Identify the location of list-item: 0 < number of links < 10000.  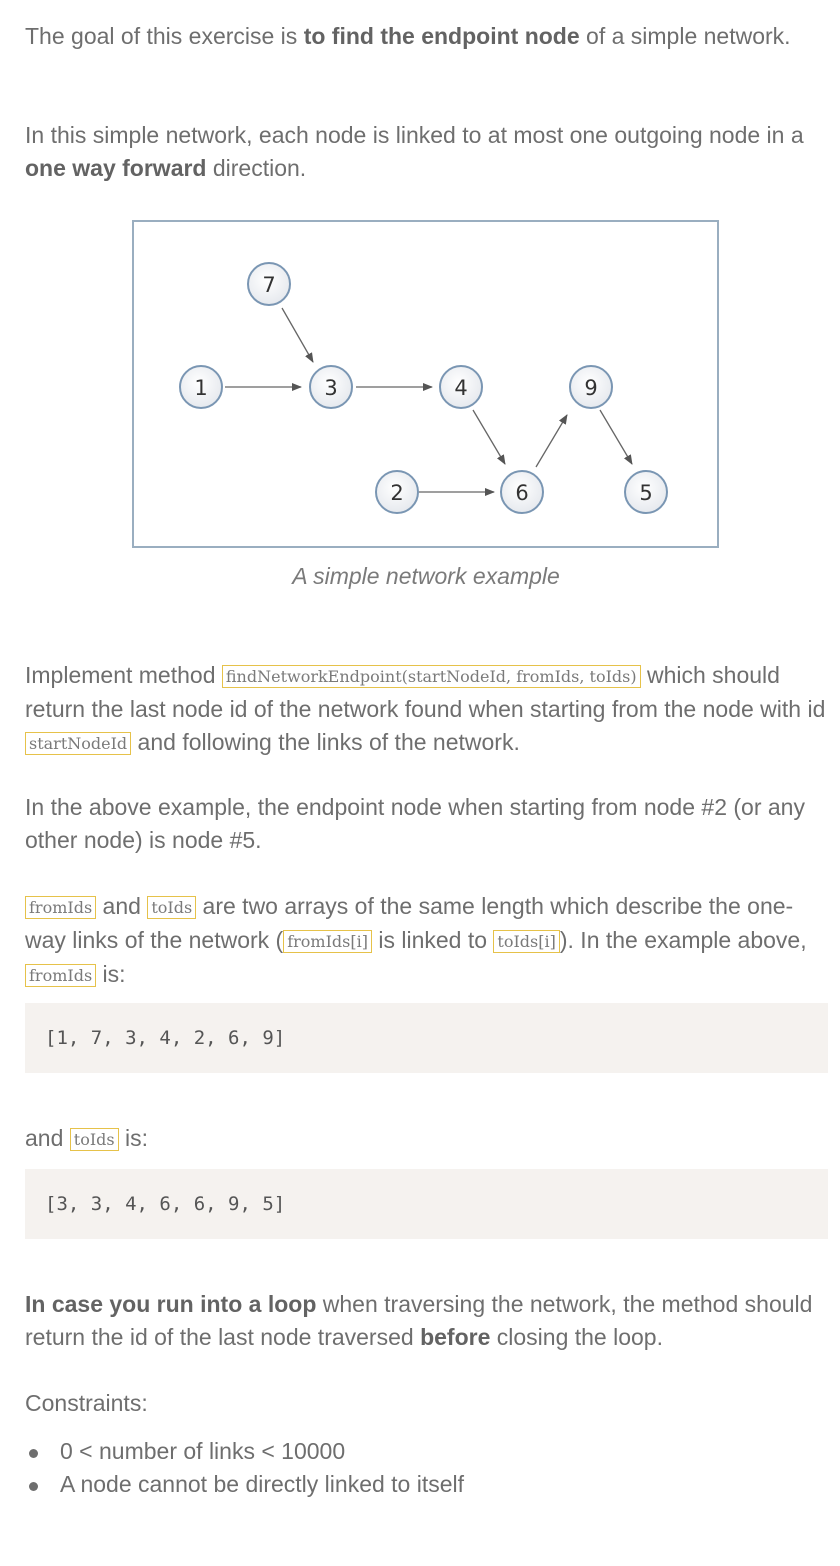
(427, 1451).